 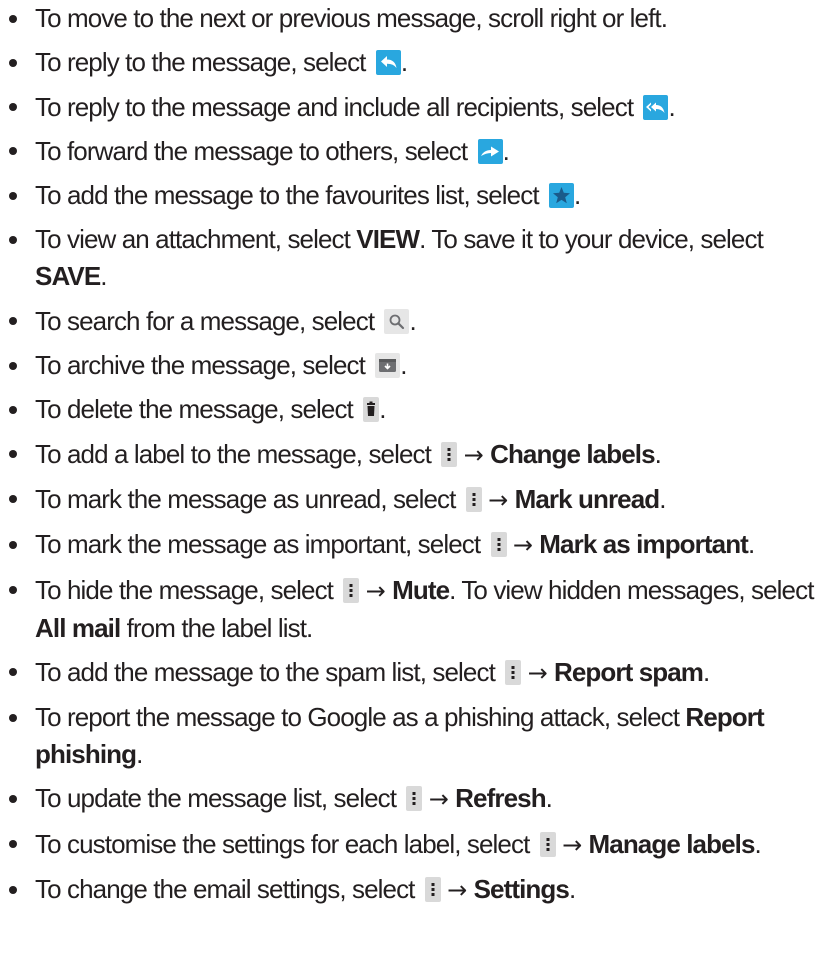 What do you see at coordinates (490, 151) in the screenshot?
I see `forward-icon` at bounding box center [490, 151].